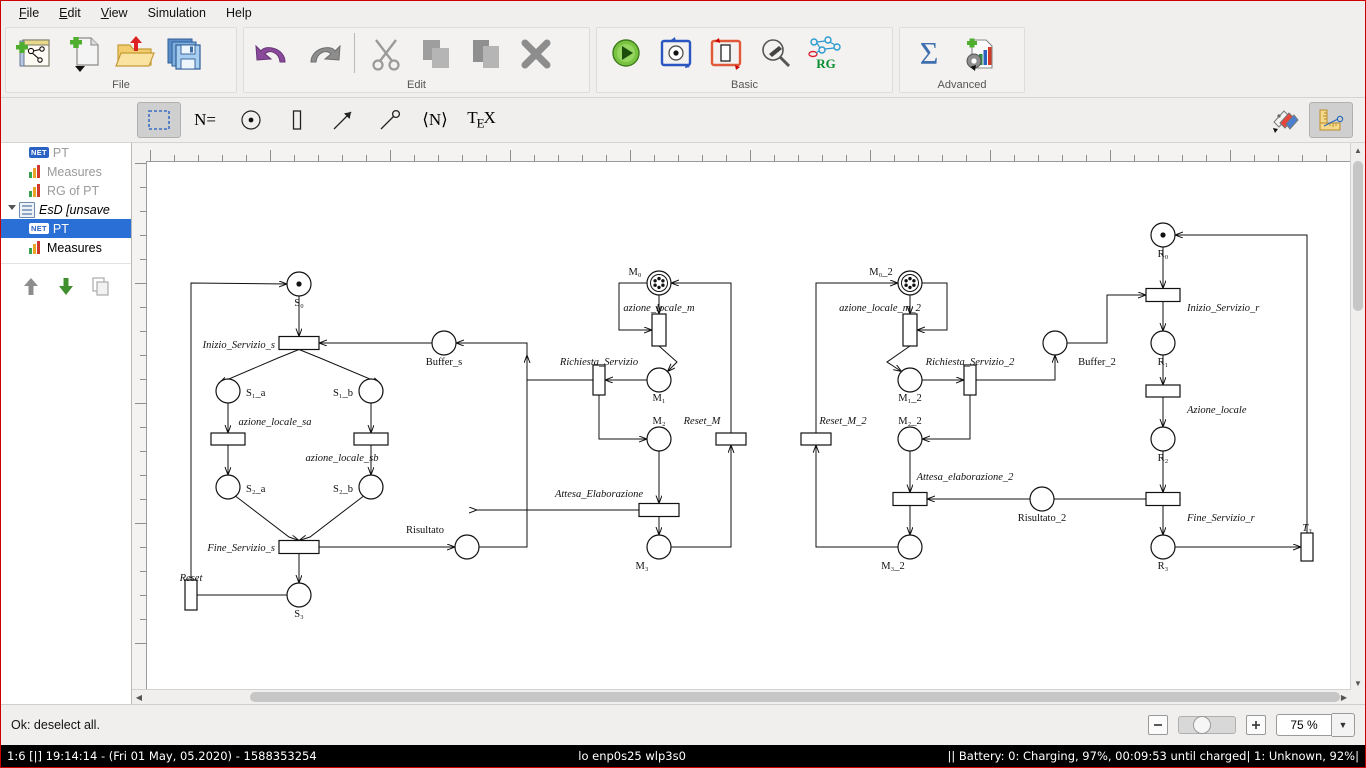 This screenshot has height=768, width=1366. What do you see at coordinates (1357, 416) in the screenshot?
I see `vertical-scrollbar: ▲ ▼` at bounding box center [1357, 416].